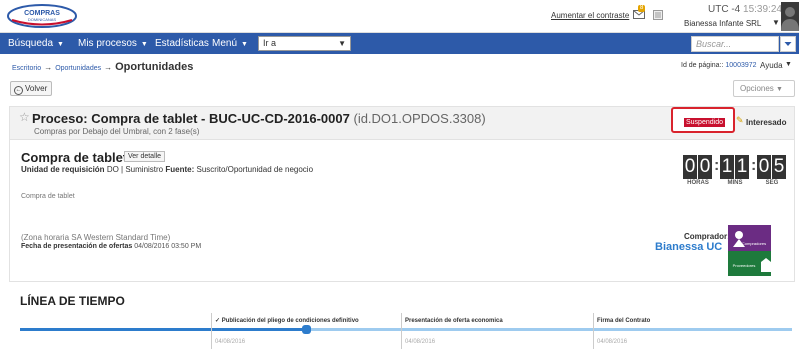  I want to click on nav-label: Estadísticas, so click(182, 43).